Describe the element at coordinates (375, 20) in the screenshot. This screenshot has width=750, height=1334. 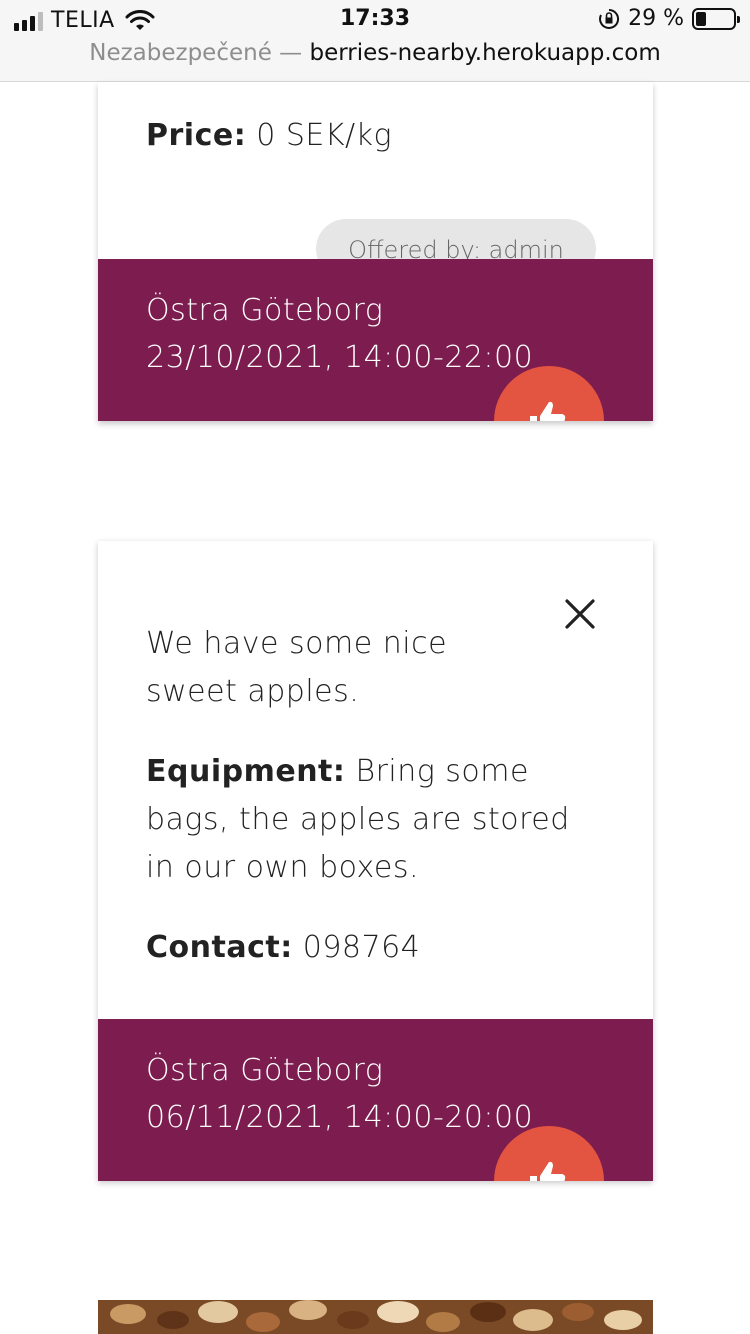
I see `status-bar: TELIA 17:33 29 %` at that location.